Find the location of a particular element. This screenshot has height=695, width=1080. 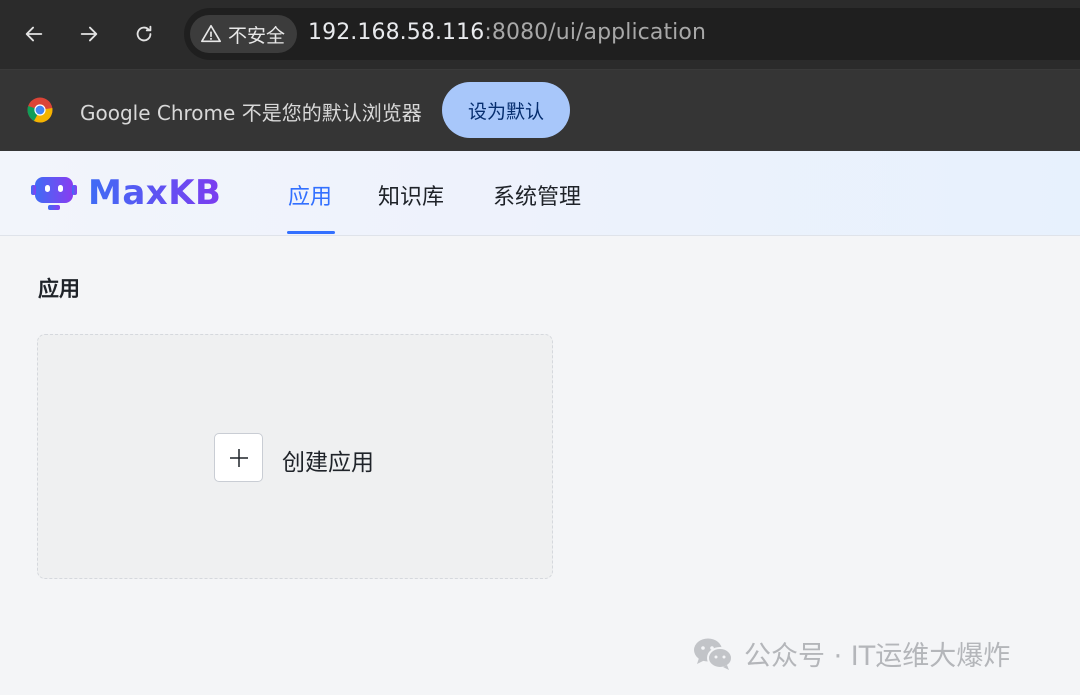

logo-text: MaxKB is located at coordinates (155, 193).